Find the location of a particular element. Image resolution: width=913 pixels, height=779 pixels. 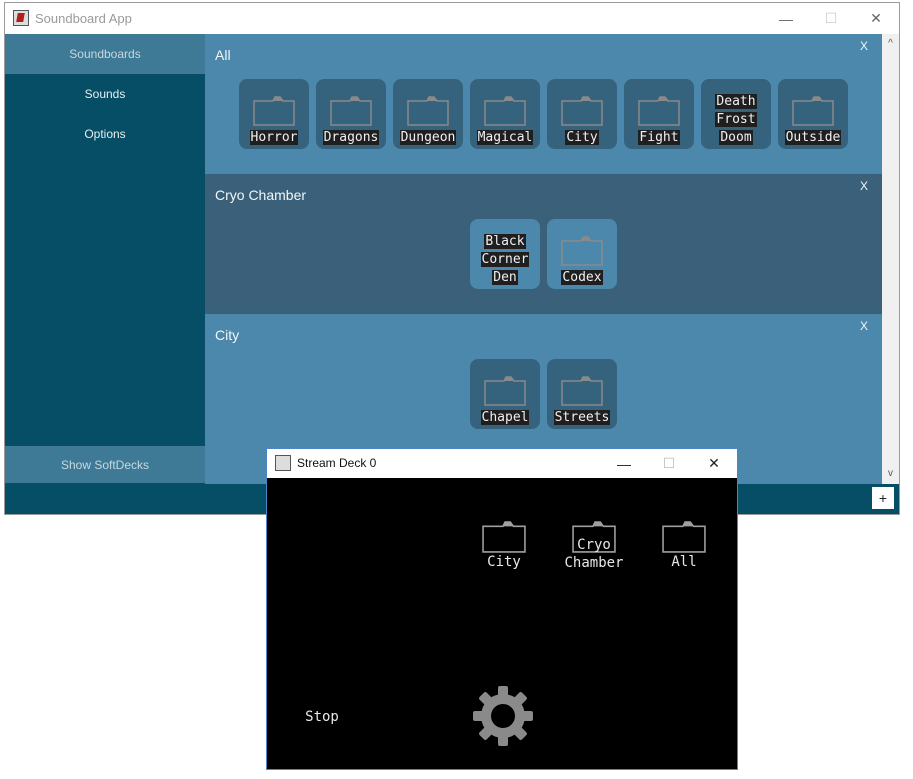

soundboard-city: City X Chapel Streets is located at coordinates (543, 384).